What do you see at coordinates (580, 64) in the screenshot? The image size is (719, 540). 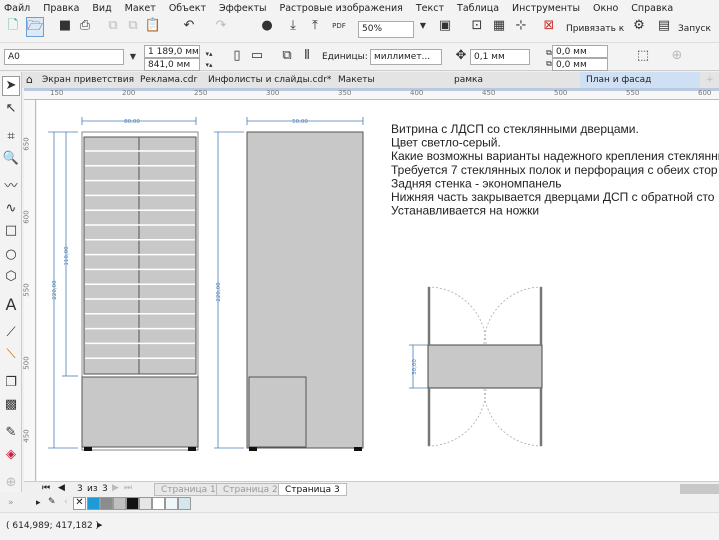 I see `duplicate-y-field: 0,0 мм` at bounding box center [580, 64].